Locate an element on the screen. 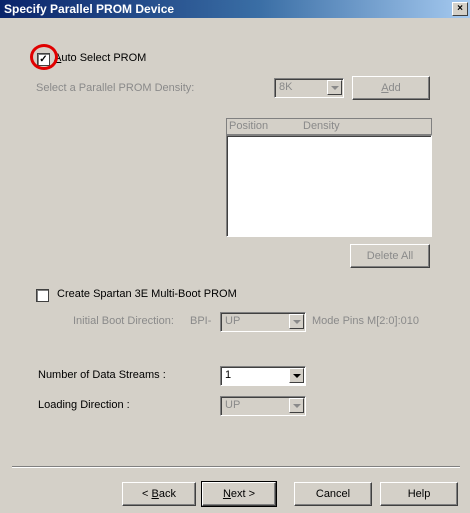 The image size is (470, 513). title-bar: Specify Parallel PROM Device × is located at coordinates (235, 9).